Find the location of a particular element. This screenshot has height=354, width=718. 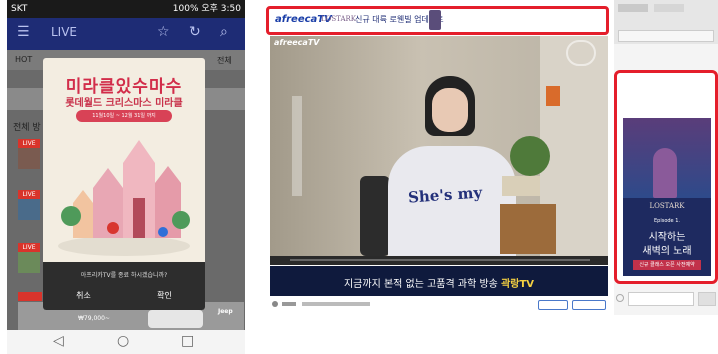

bottom-banner-ad: 지금까지 본적 없는 고품격 과학 방송 곽랑TV is located at coordinates (439, 281).